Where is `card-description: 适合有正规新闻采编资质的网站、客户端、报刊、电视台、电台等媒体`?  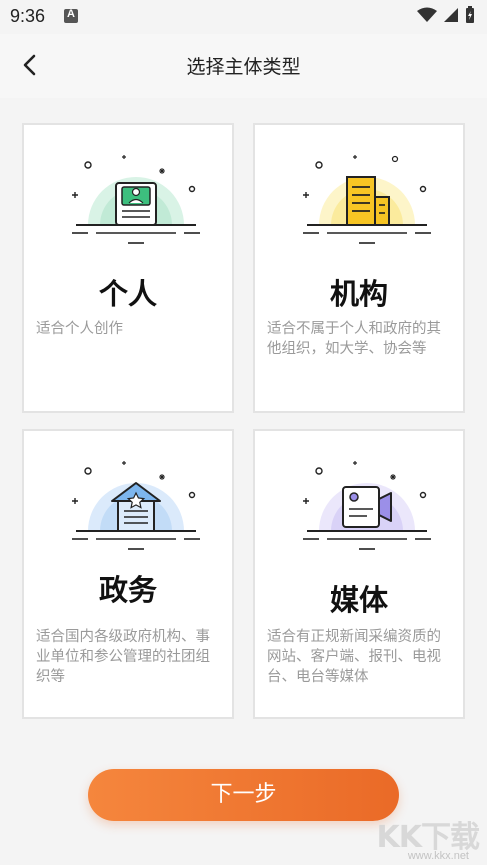 card-description: 适合有正规新闻采编资质的网站、客户端、报刊、电视台、电台等媒体 is located at coordinates (354, 657).